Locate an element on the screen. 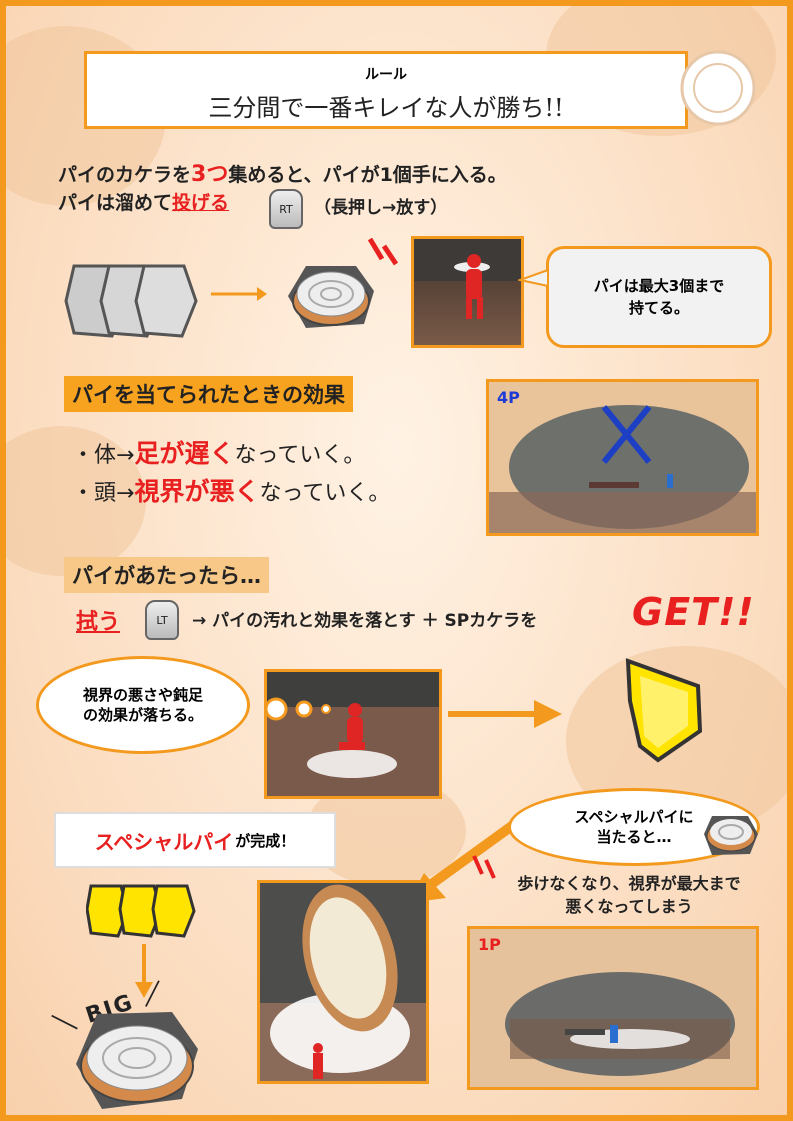 The image size is (793, 1121). rt-button-icon: RT is located at coordinates (286, 209).